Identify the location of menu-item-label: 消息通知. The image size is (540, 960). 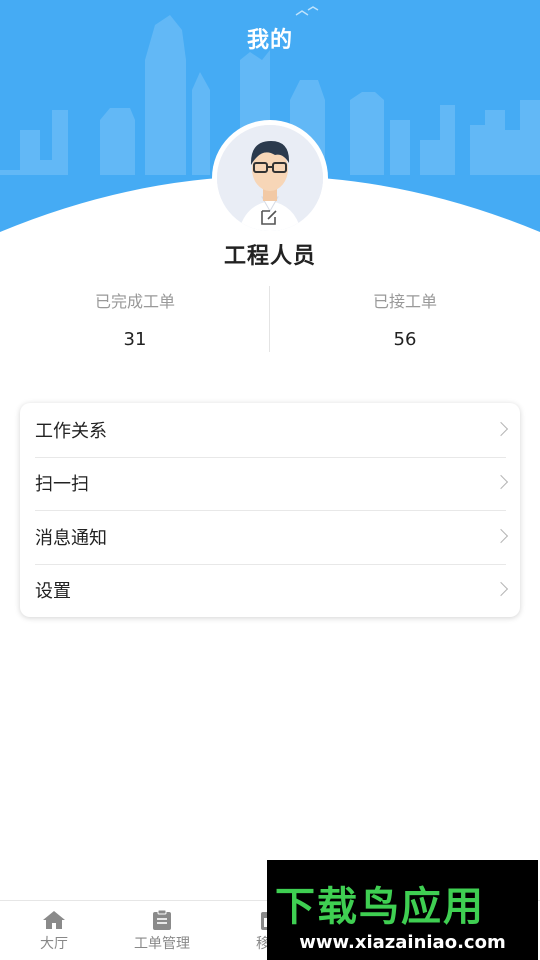
(71, 538).